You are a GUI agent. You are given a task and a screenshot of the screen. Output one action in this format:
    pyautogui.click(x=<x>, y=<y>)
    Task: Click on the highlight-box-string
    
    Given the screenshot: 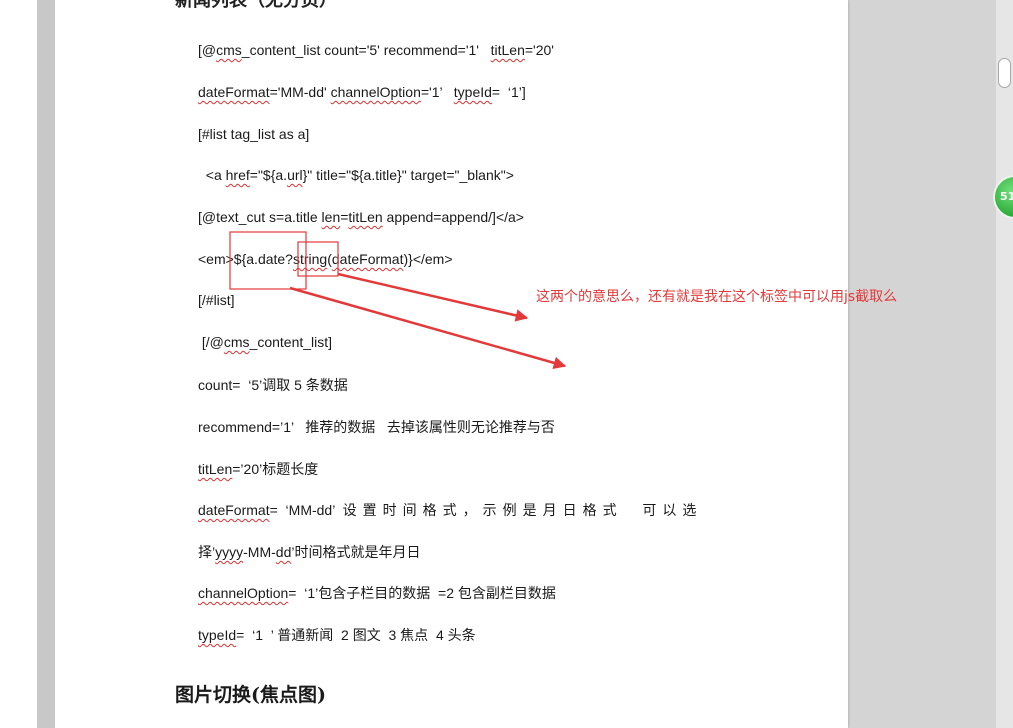 What is the action you would take?
    pyautogui.click(x=318, y=259)
    